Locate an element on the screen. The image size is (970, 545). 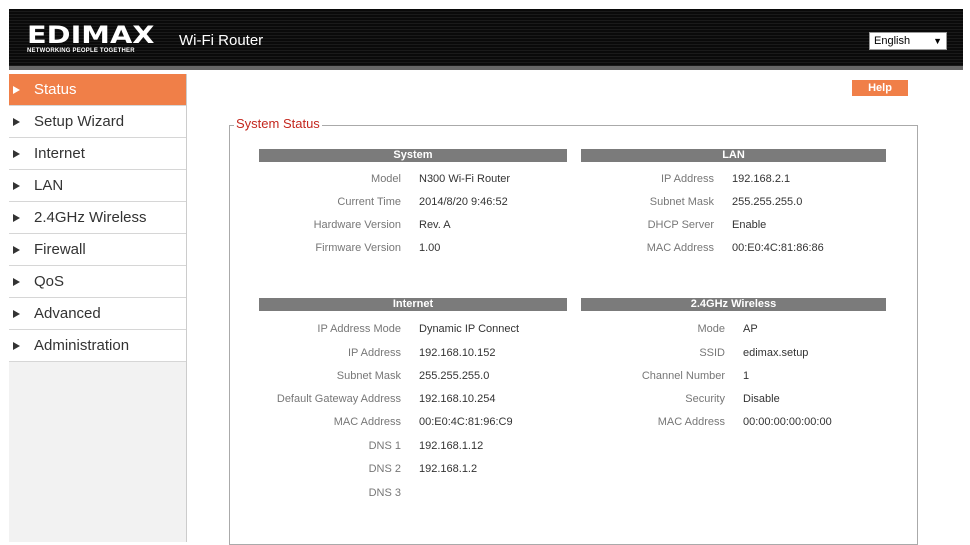
language-value: English is located at coordinates (892, 41).